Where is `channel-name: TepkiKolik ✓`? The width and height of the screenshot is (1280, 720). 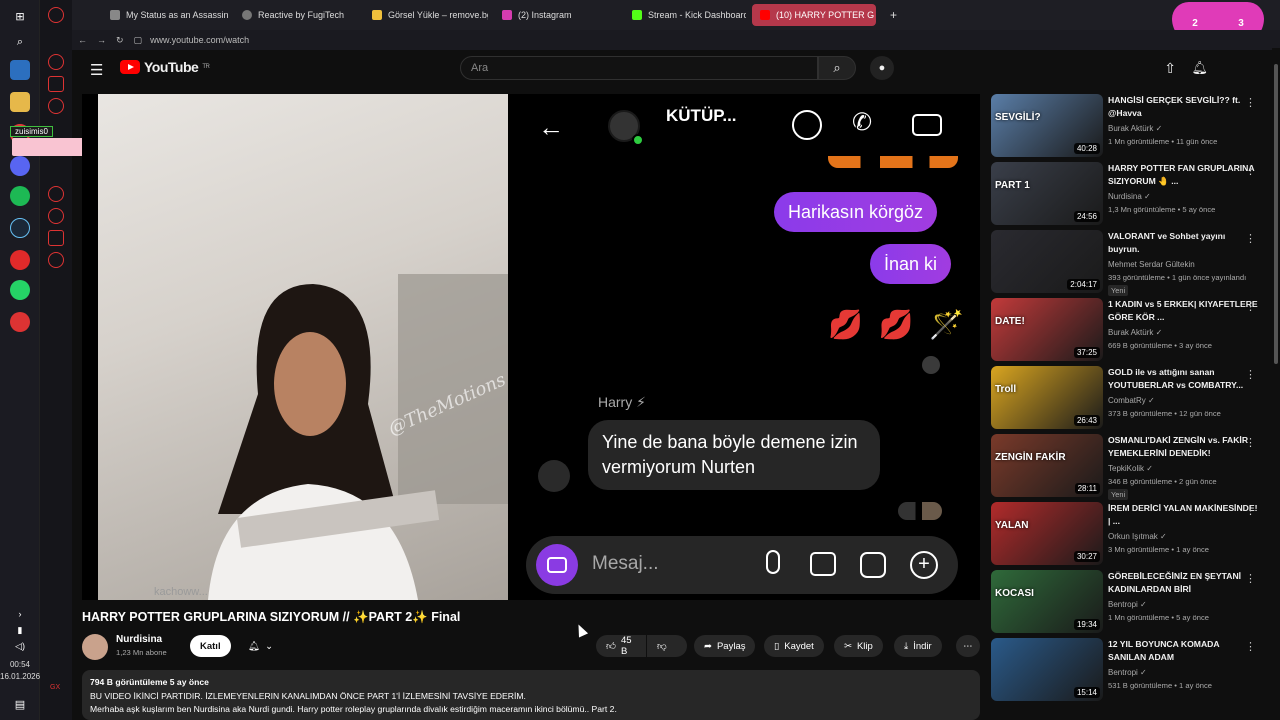
channel-name: TepkiKolik ✓ is located at coordinates (1130, 468).